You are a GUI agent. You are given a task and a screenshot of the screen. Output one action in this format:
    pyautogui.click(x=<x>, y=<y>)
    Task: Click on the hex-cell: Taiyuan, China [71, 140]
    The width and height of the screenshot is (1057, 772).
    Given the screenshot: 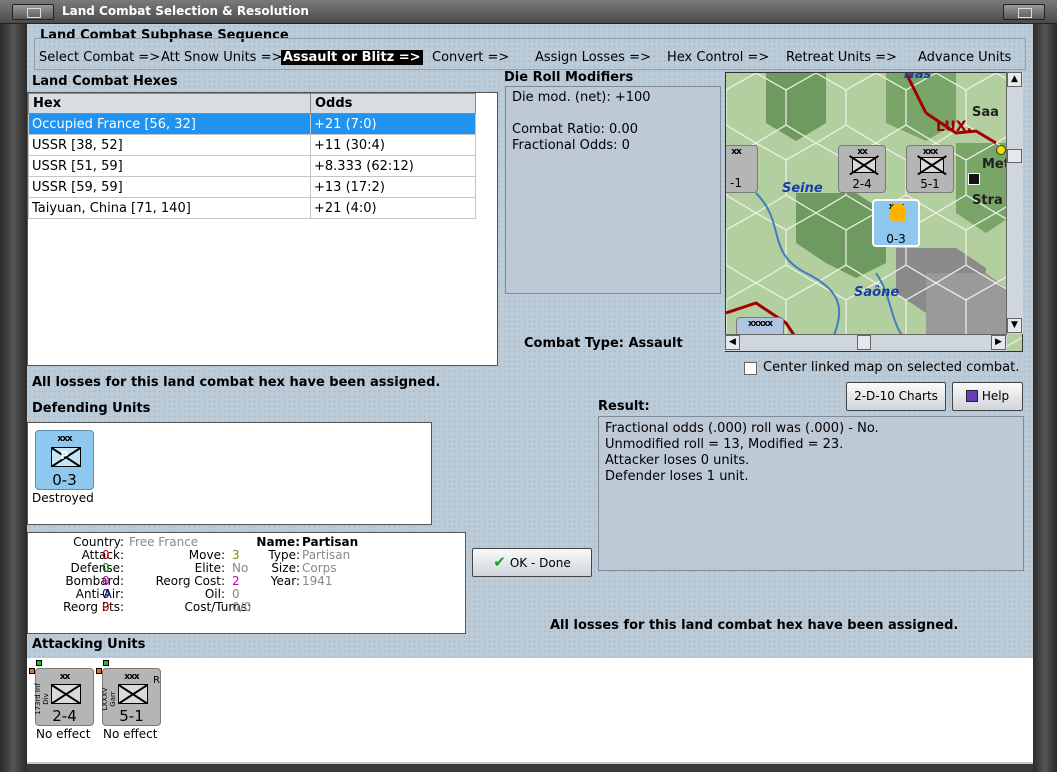 What is the action you would take?
    pyautogui.click(x=169, y=208)
    